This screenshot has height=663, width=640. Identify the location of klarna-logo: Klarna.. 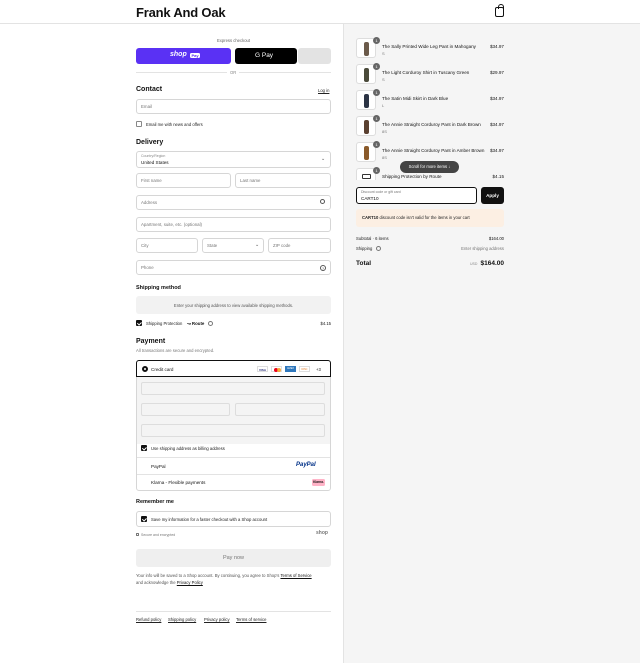
(318, 482).